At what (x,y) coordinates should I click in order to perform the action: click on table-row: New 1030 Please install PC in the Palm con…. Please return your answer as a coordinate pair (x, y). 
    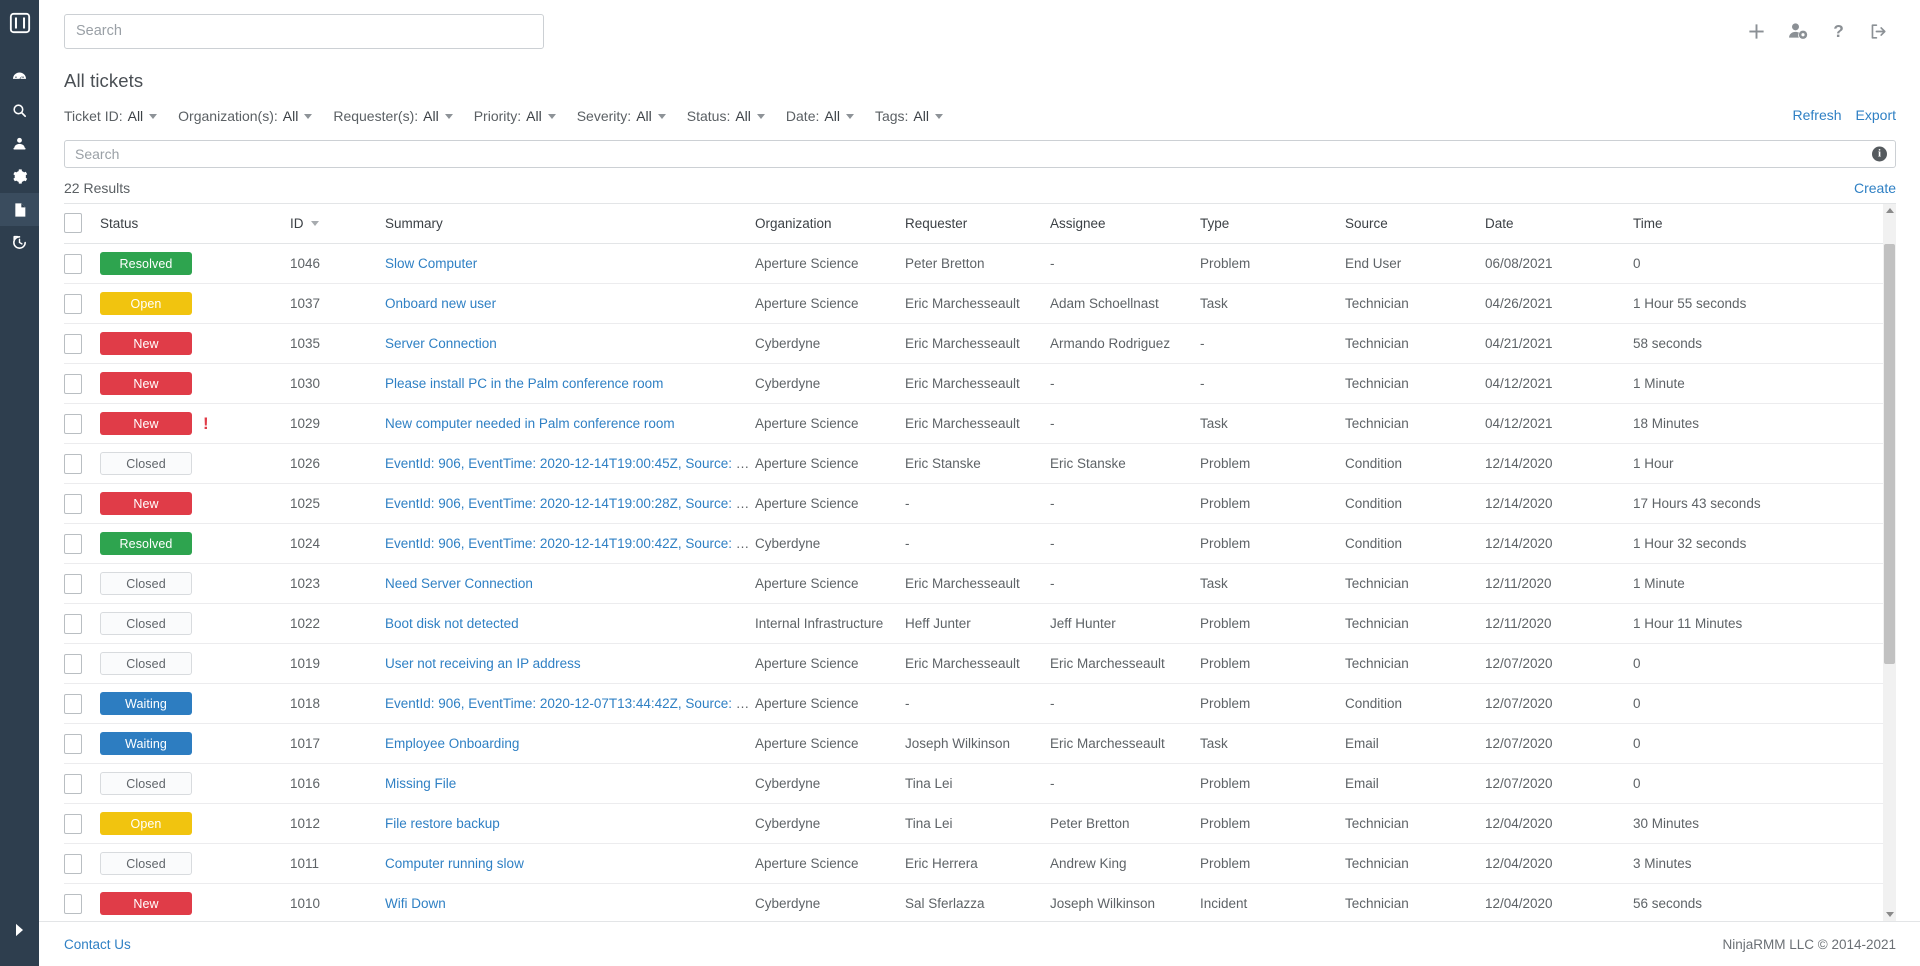
    Looking at the image, I should click on (980, 384).